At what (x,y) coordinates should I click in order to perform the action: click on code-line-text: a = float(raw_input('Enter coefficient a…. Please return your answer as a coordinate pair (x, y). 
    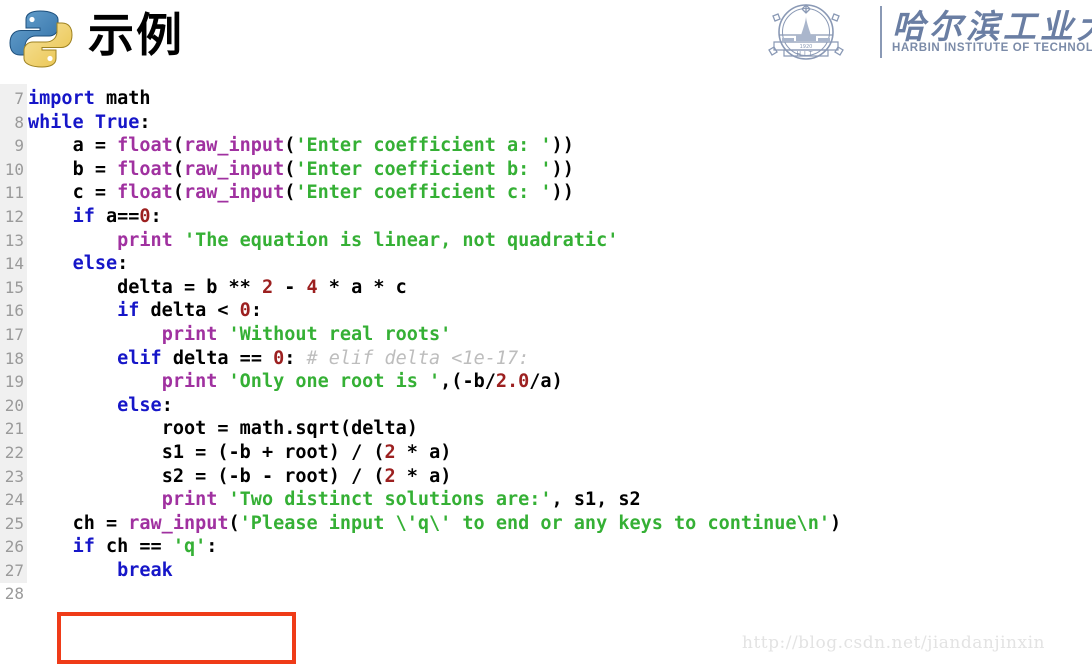
    Looking at the image, I should click on (323, 146).